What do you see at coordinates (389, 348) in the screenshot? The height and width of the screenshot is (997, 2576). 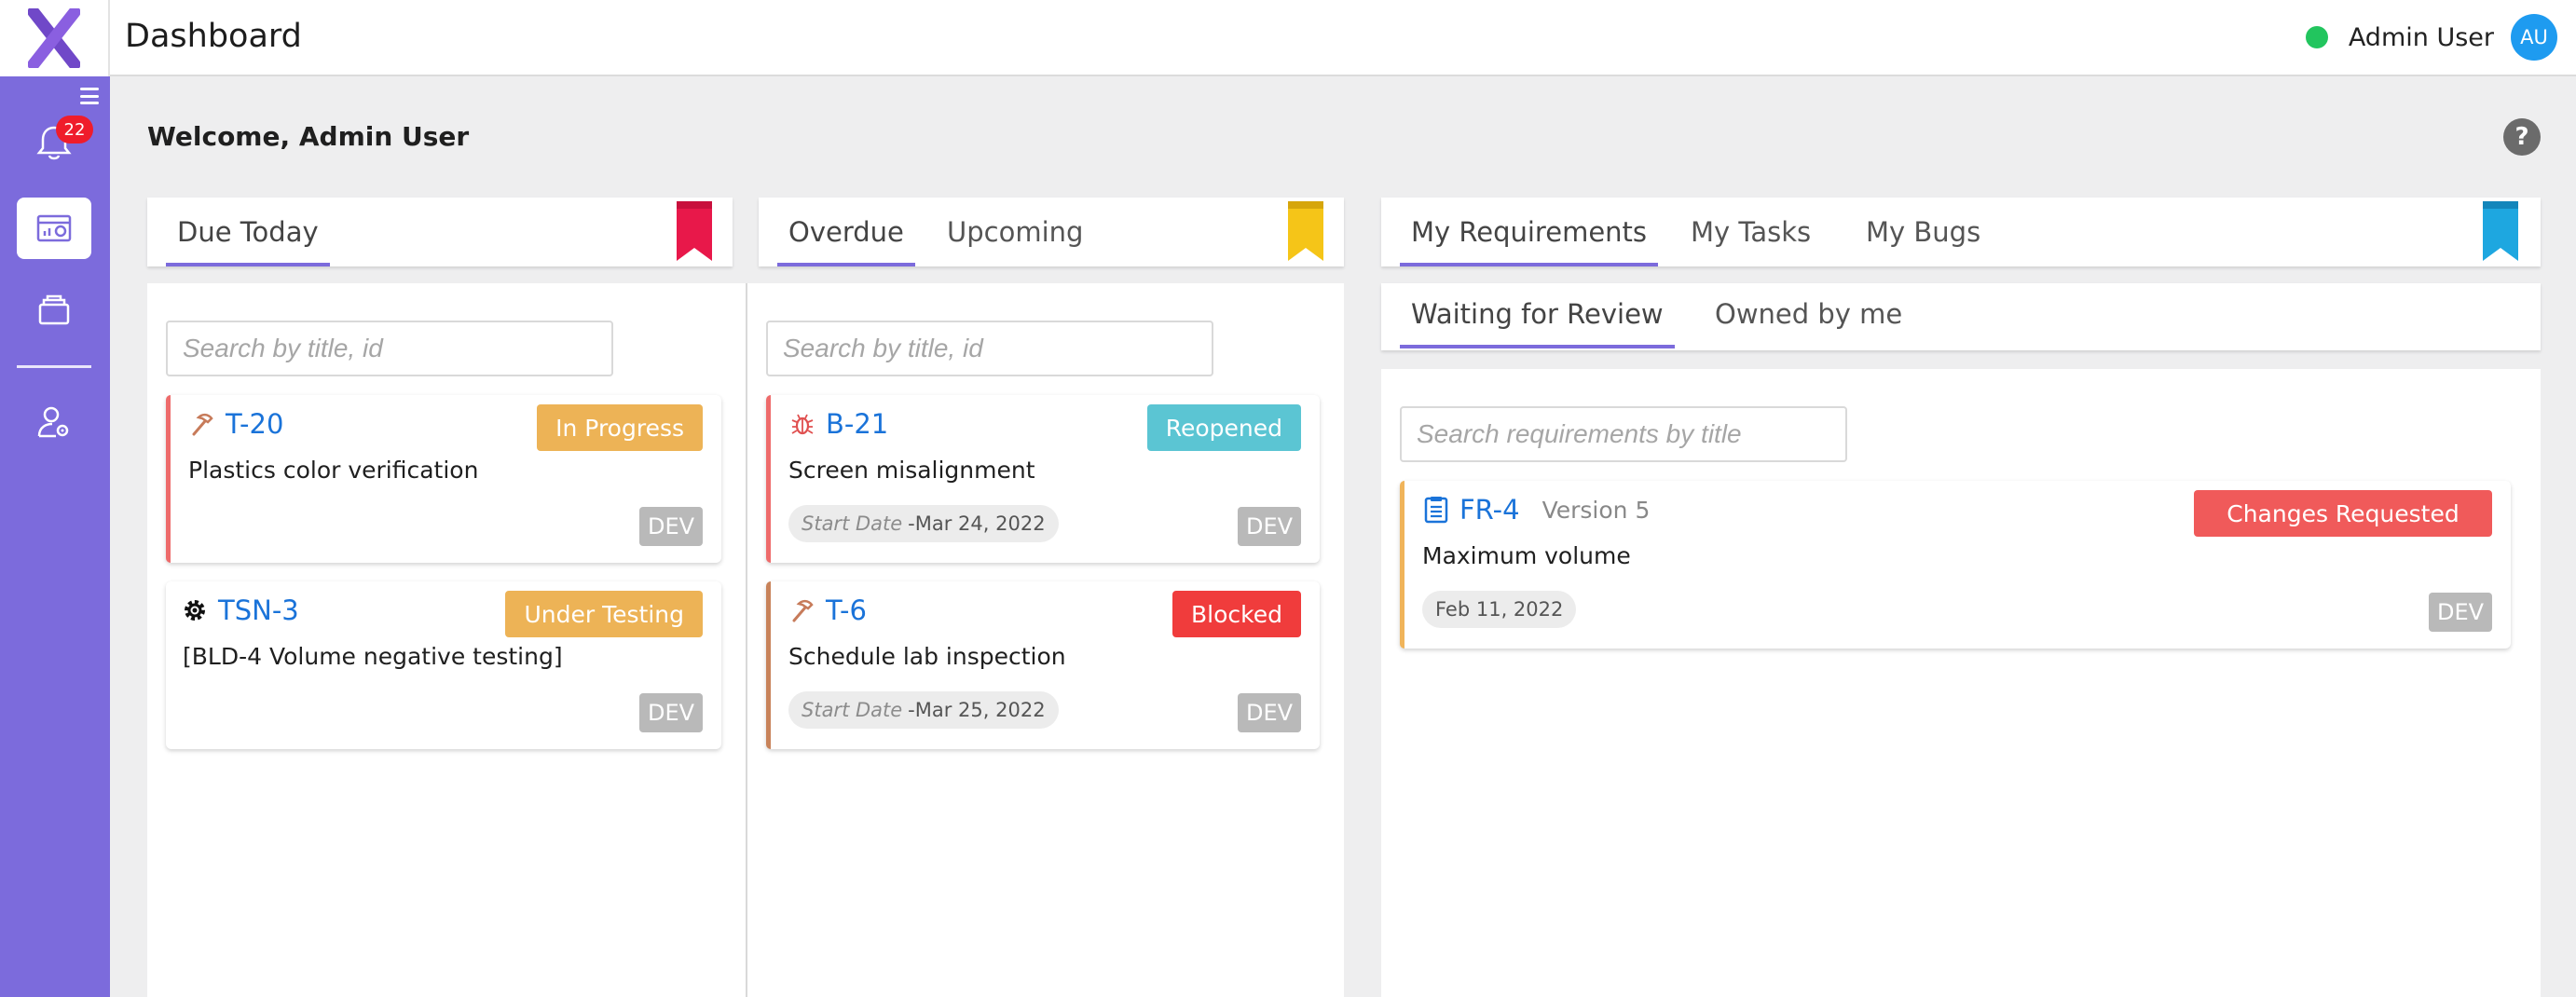 I see `due-search-input` at bounding box center [389, 348].